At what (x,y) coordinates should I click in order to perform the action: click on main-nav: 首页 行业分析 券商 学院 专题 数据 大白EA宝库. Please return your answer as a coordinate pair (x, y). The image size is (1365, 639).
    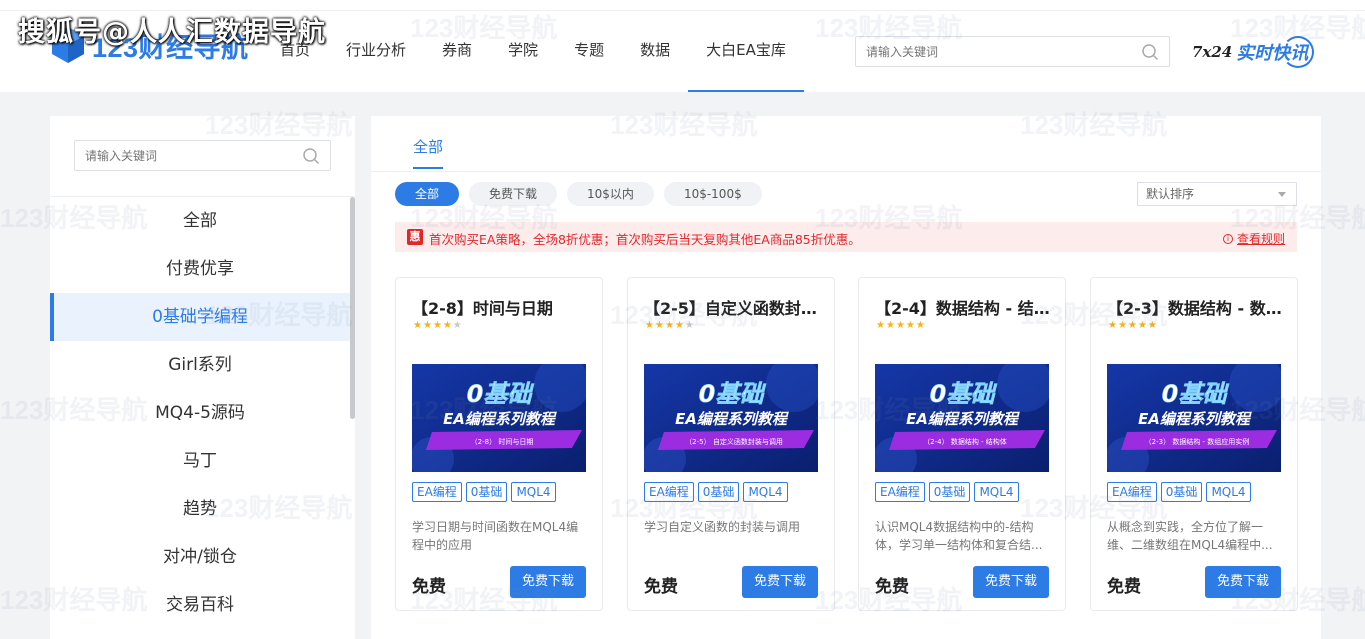
    Looking at the image, I should click on (533, 46).